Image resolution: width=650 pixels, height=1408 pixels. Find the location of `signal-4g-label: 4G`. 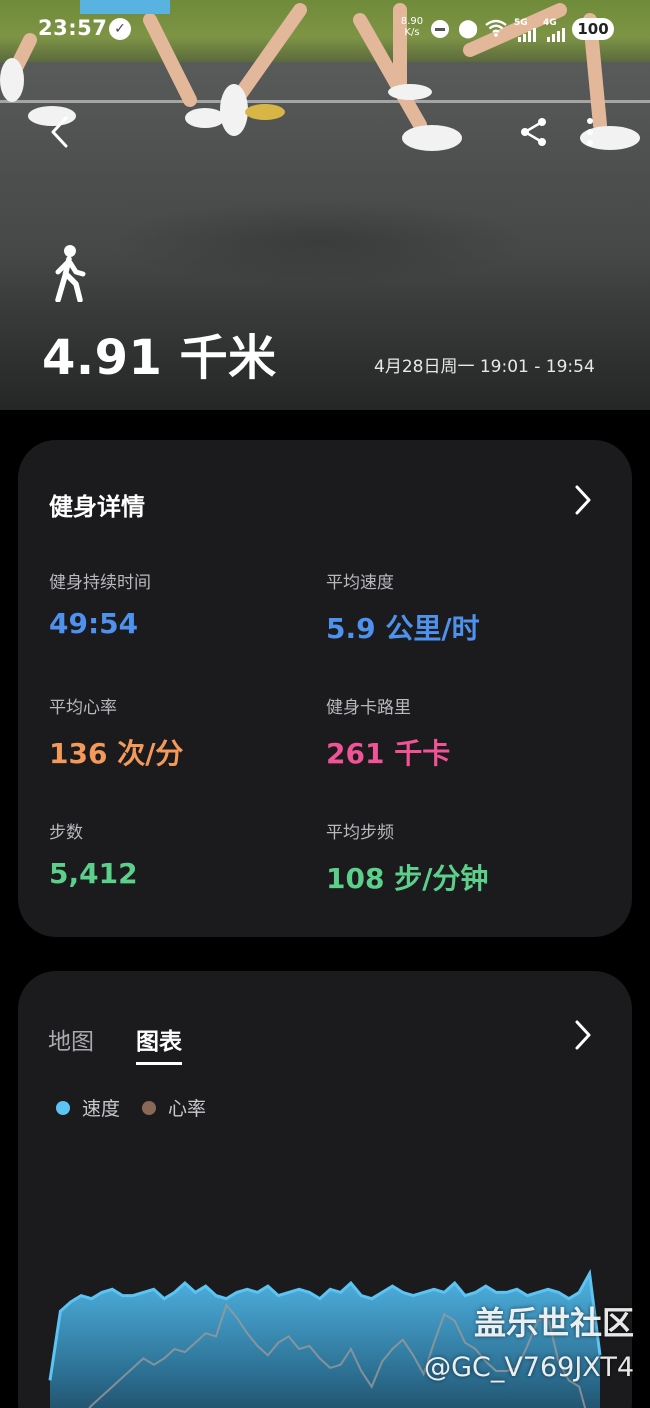

signal-4g-label: 4G is located at coordinates (550, 23).